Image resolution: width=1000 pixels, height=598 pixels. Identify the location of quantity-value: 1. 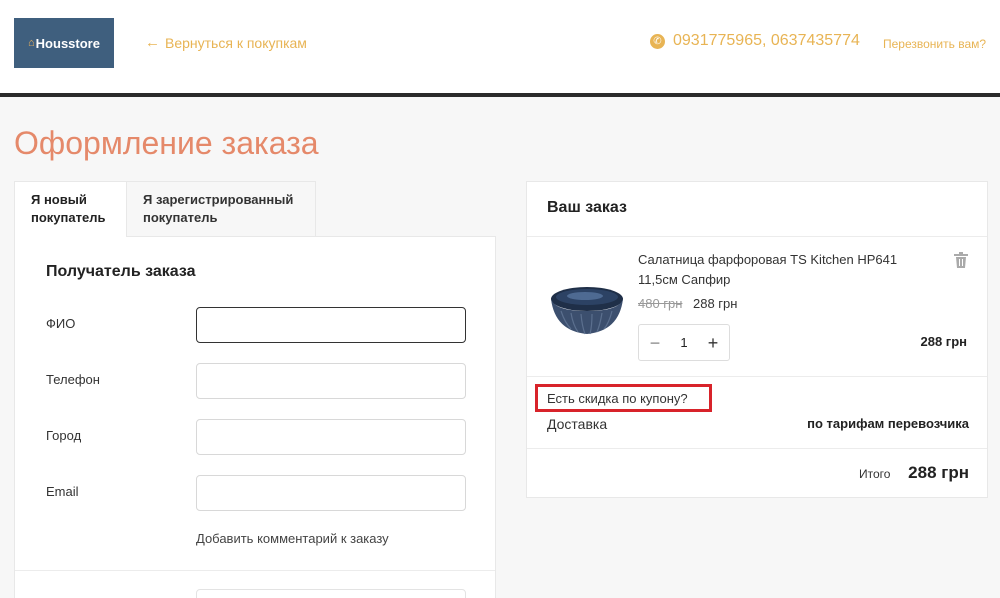
(683, 342).